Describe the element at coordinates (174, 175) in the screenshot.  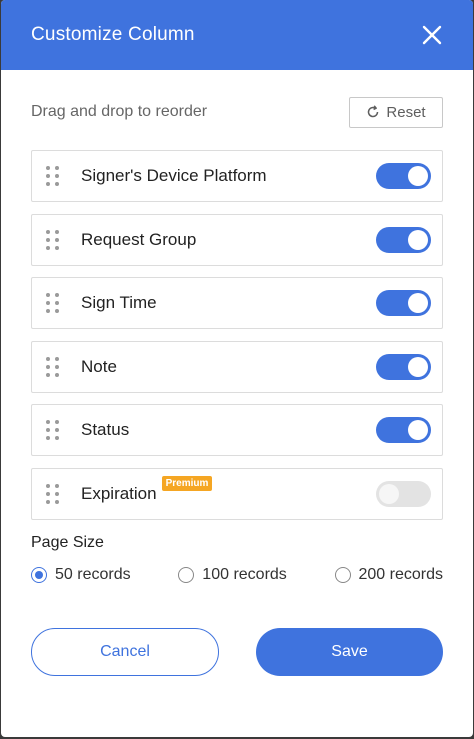
I see `column-label: Signer's Device Platform` at that location.